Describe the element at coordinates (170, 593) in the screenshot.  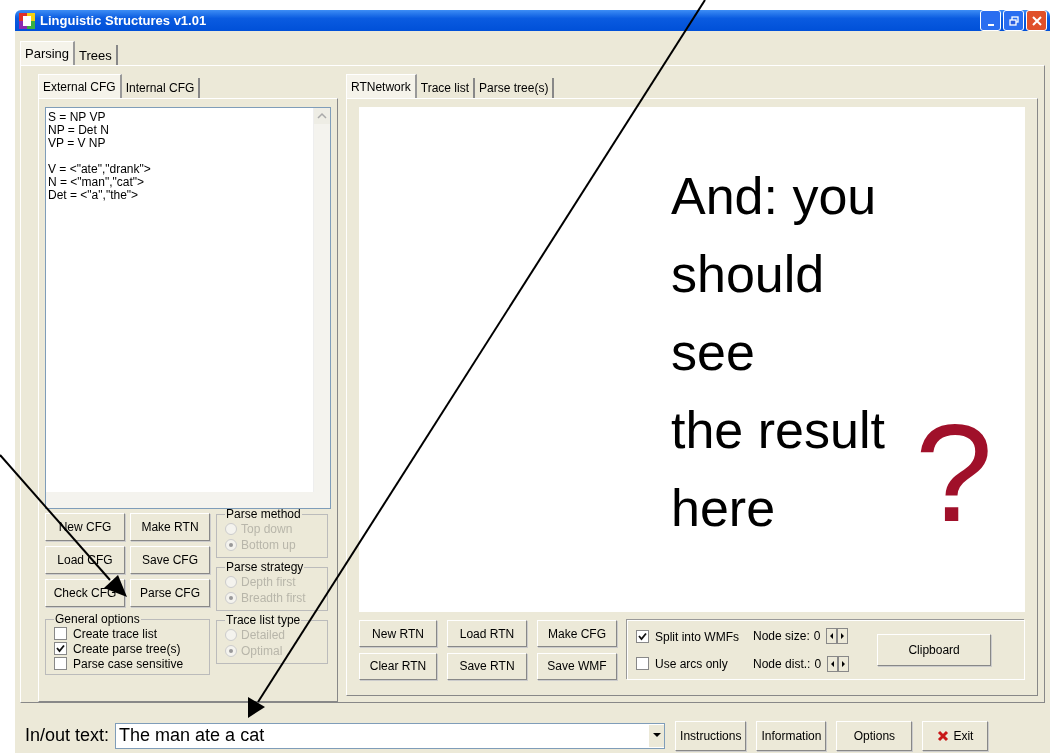
I see `grammar-button: Parse CFG` at that location.